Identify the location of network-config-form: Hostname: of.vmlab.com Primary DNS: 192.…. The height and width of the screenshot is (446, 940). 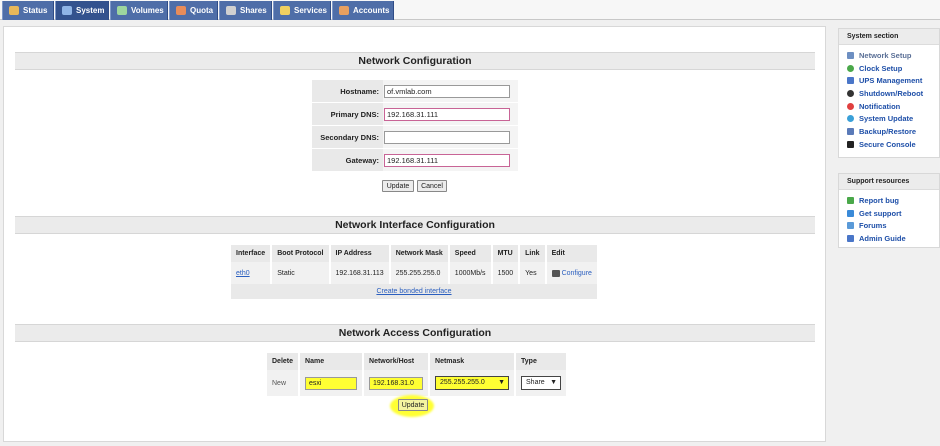
(415, 126).